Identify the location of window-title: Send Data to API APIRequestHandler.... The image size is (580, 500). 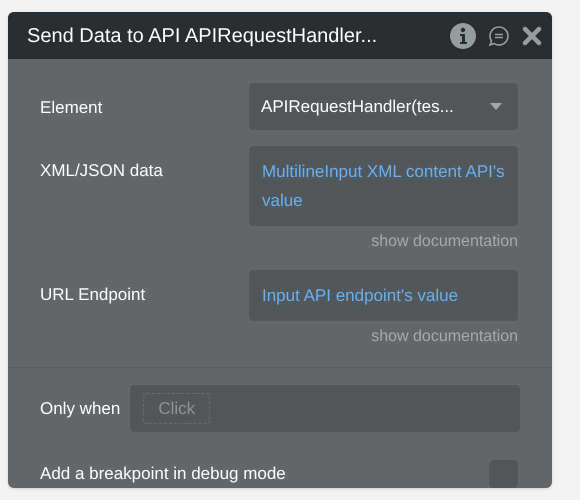
(202, 36).